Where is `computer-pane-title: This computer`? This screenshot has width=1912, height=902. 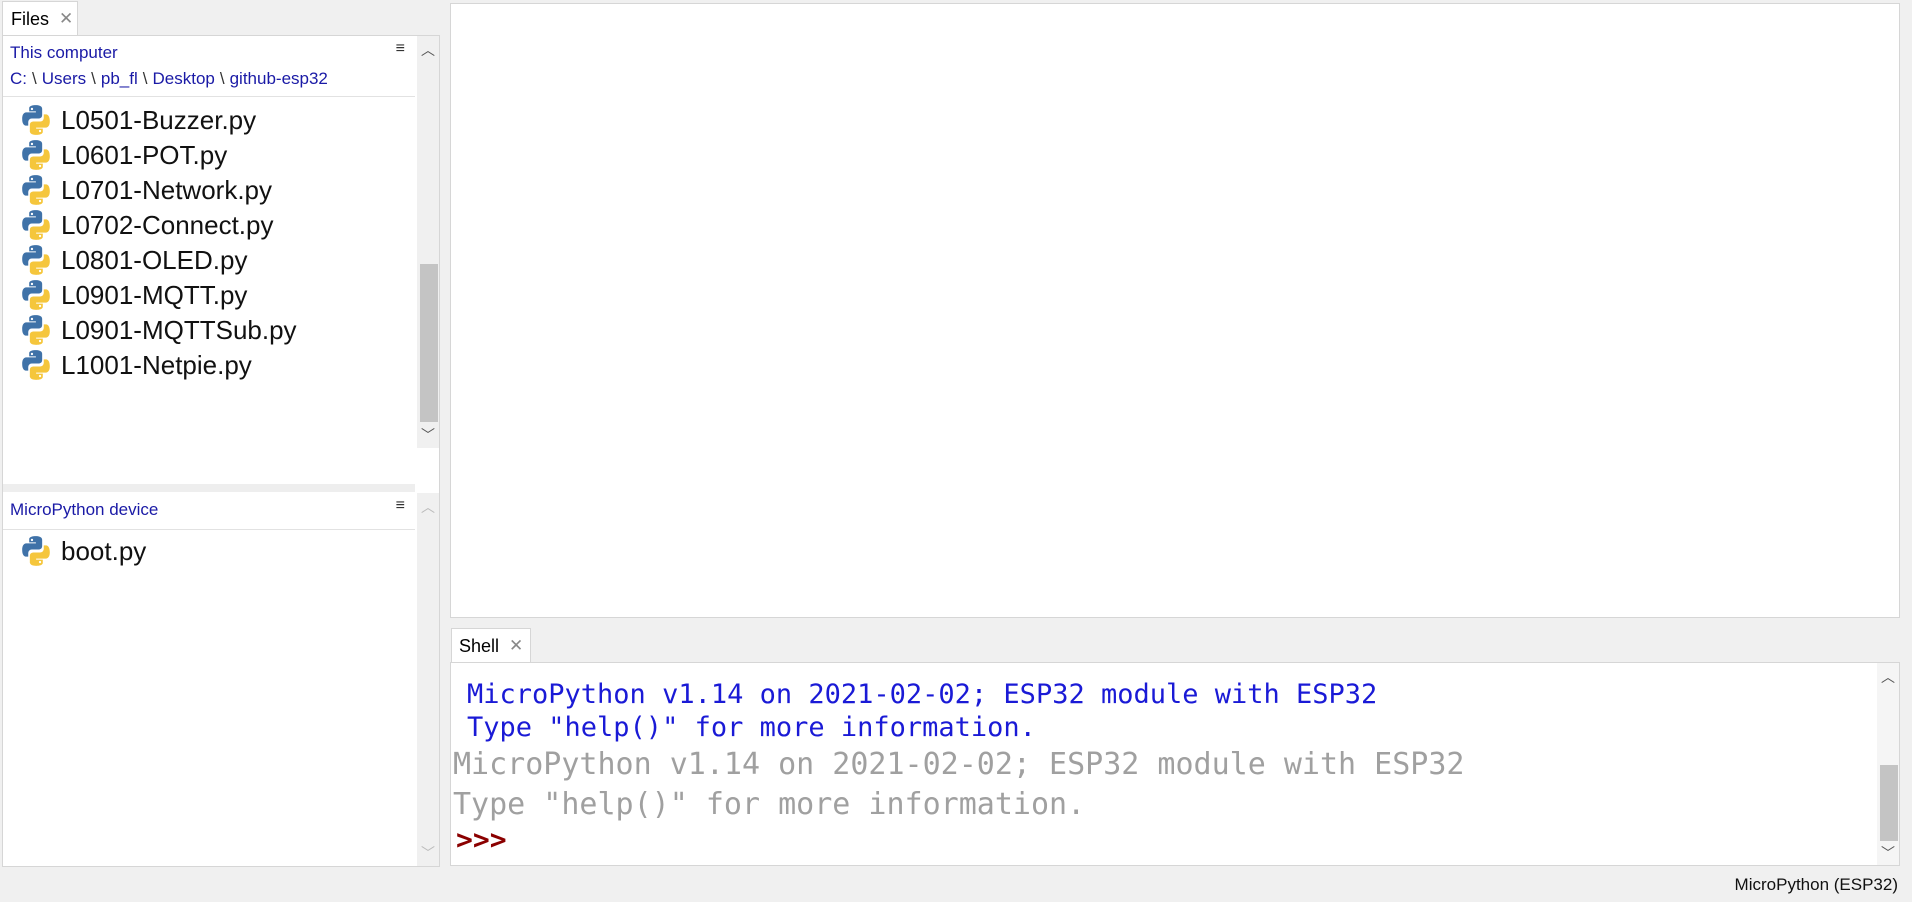
computer-pane-title: This computer is located at coordinates (64, 52).